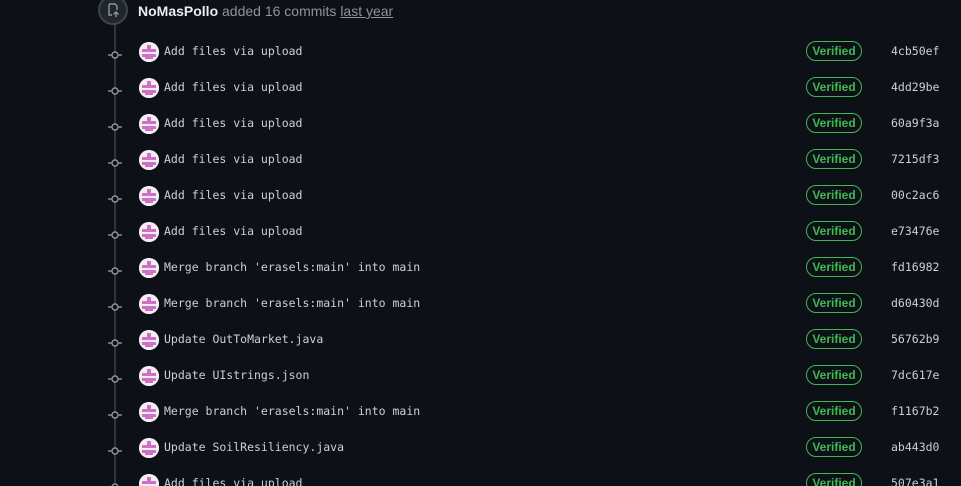 Image resolution: width=961 pixels, height=486 pixels. Describe the element at coordinates (915, 231) in the screenshot. I see `commit-sha-link: e73476e` at that location.